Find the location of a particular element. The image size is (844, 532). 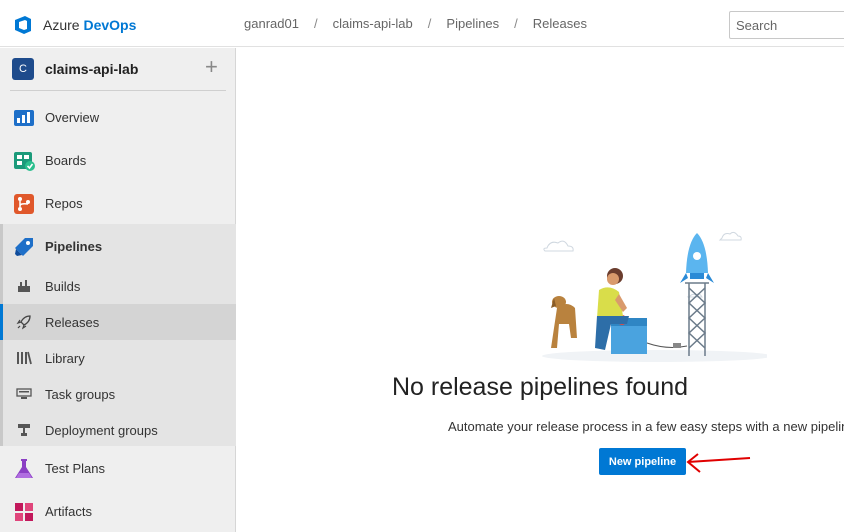

sidebar-item-deployment-groups: Deployment groups is located at coordinates (118, 430).